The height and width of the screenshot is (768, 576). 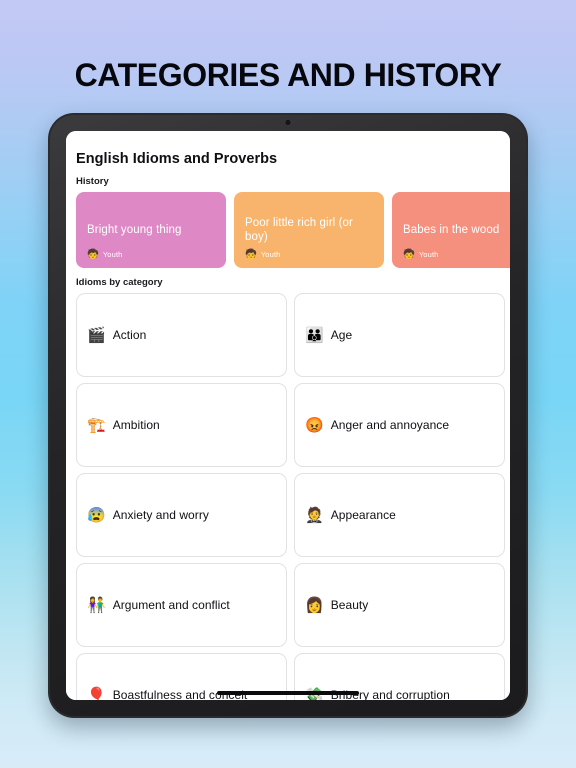 I want to click on category-icon: 🏗️, so click(x=96, y=425).